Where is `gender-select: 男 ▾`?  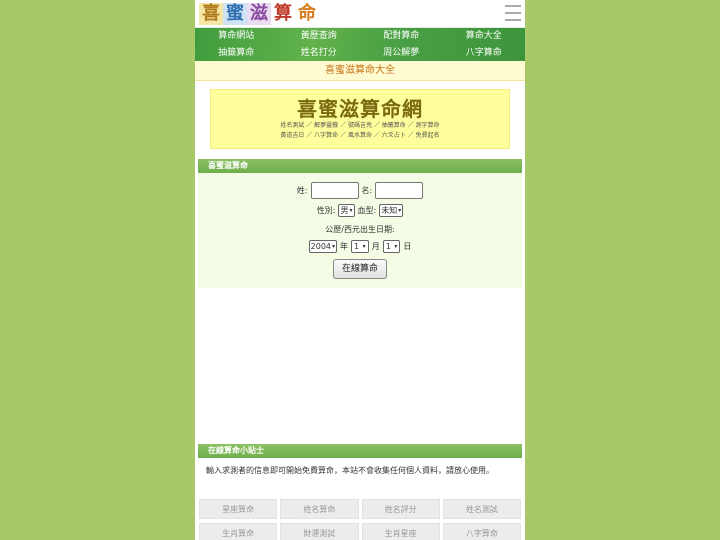
gender-select: 男 ▾ is located at coordinates (346, 210).